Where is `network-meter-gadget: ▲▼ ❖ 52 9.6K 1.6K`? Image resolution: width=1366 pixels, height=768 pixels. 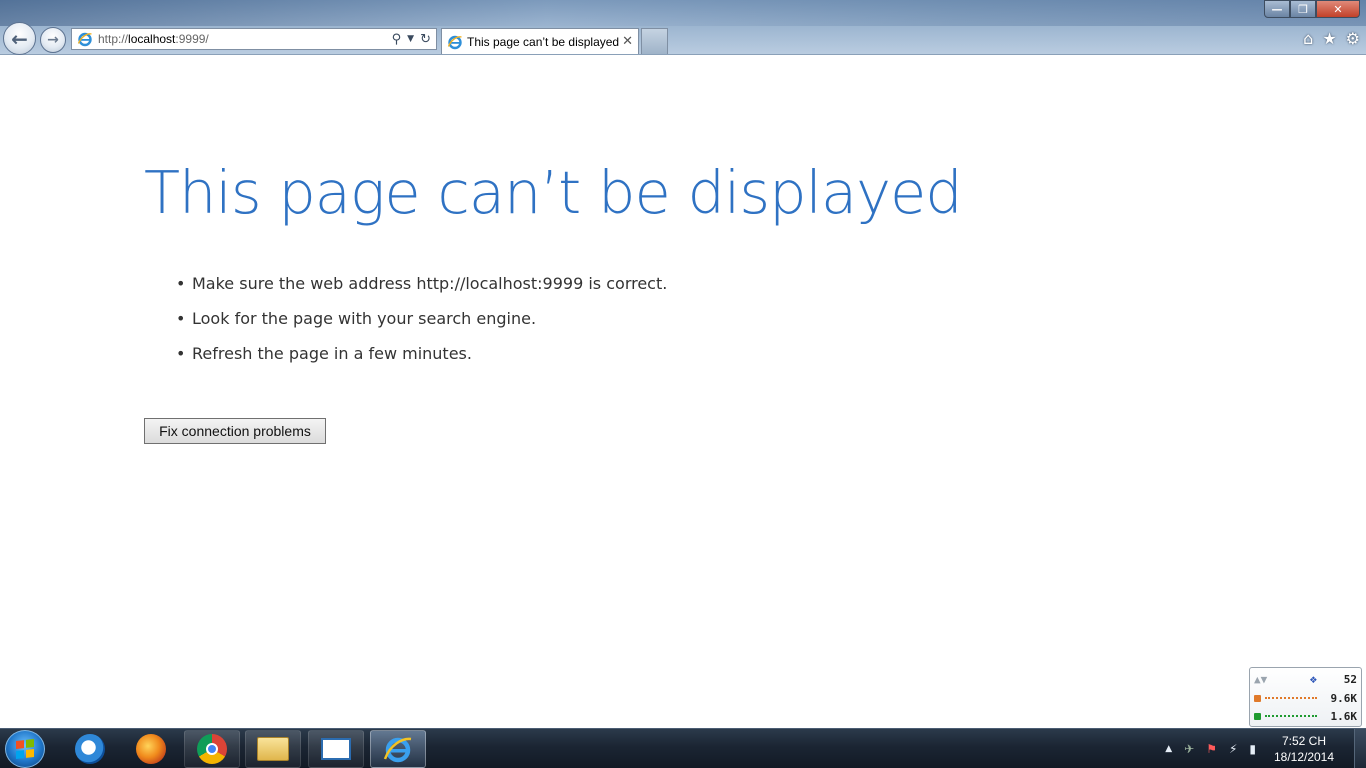
network-meter-gadget: ▲▼ ❖ 52 9.6K 1.6K is located at coordinates (1305, 697).